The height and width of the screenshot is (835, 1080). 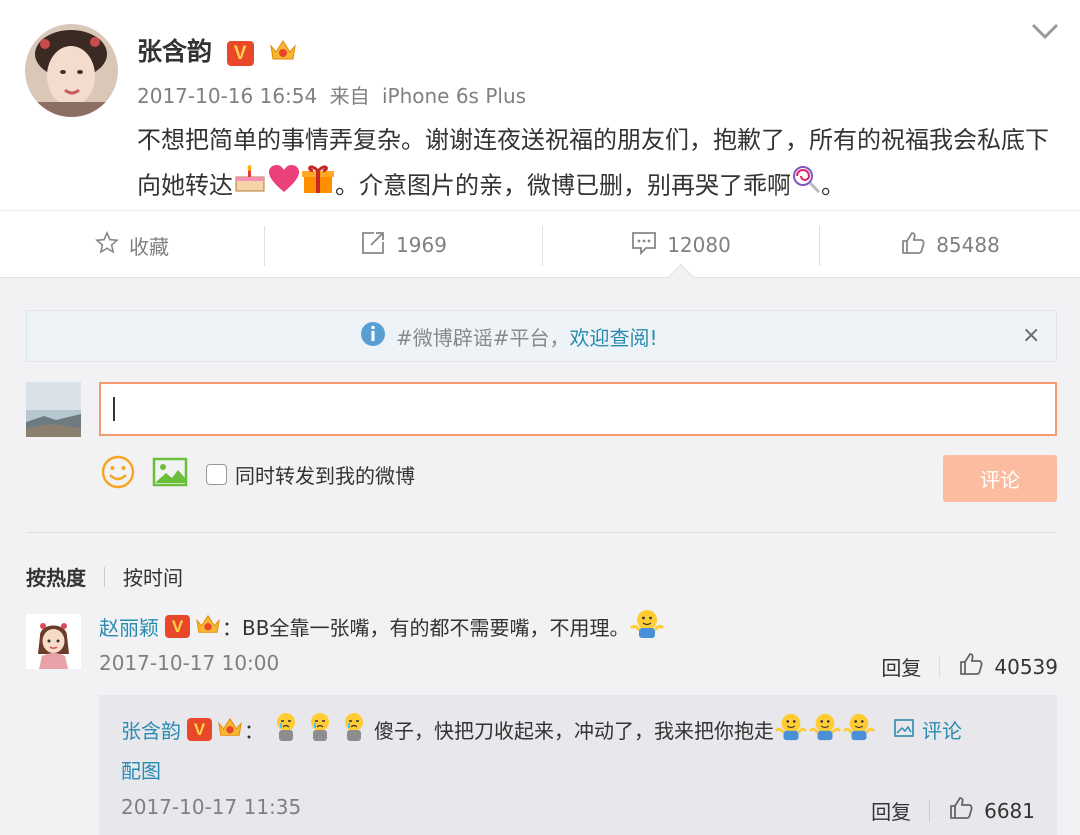 I want to click on repost-count: 1969, so click(x=421, y=245).